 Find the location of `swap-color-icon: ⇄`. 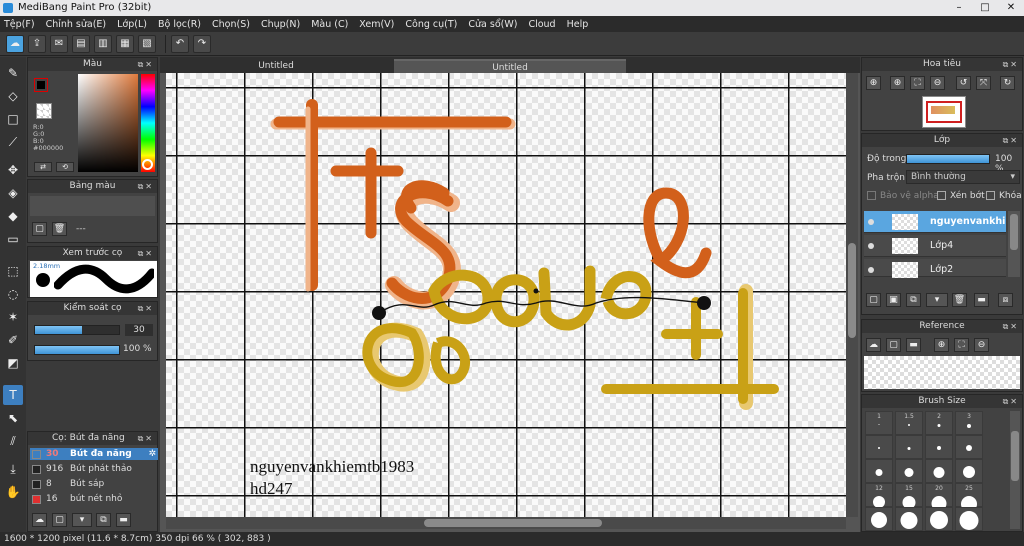

swap-color-icon: ⇄ is located at coordinates (43, 167).